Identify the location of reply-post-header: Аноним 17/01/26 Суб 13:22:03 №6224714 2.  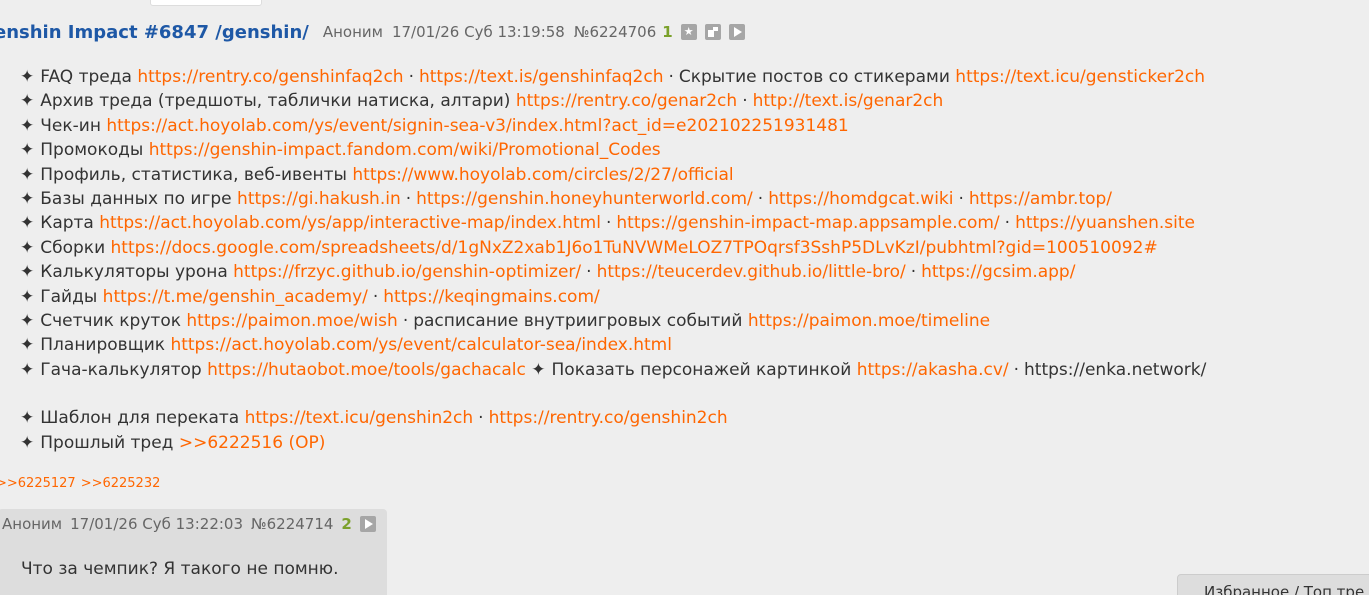
(193, 524).